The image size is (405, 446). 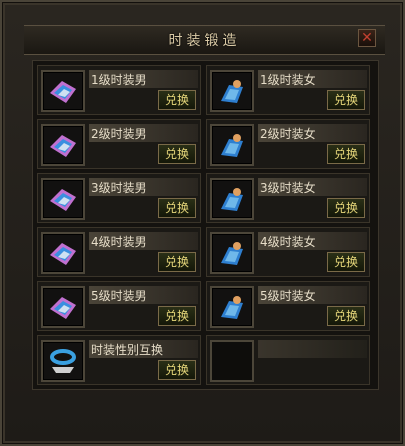 I want to click on item-name: 4级时装男, so click(x=119, y=242).